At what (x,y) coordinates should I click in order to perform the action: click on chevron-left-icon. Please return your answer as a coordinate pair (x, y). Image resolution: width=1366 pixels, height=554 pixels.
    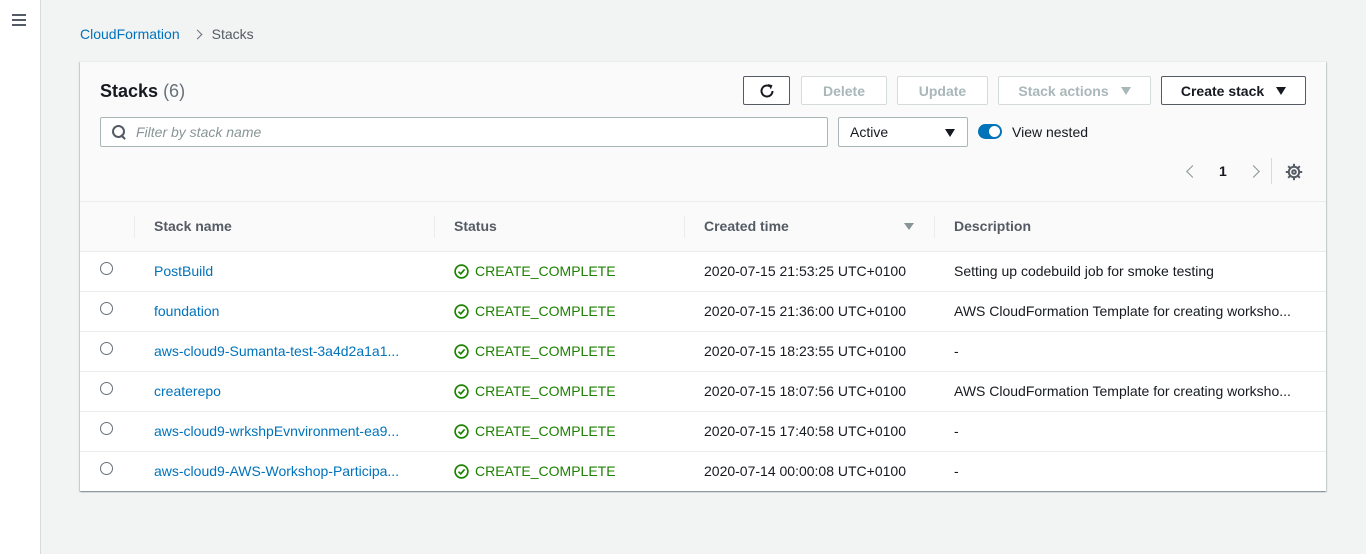
    Looking at the image, I should click on (1192, 171).